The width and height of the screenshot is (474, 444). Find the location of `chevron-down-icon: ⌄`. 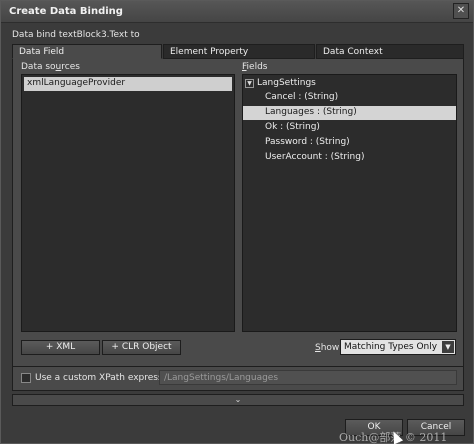

chevron-down-icon: ⌄ is located at coordinates (238, 399).